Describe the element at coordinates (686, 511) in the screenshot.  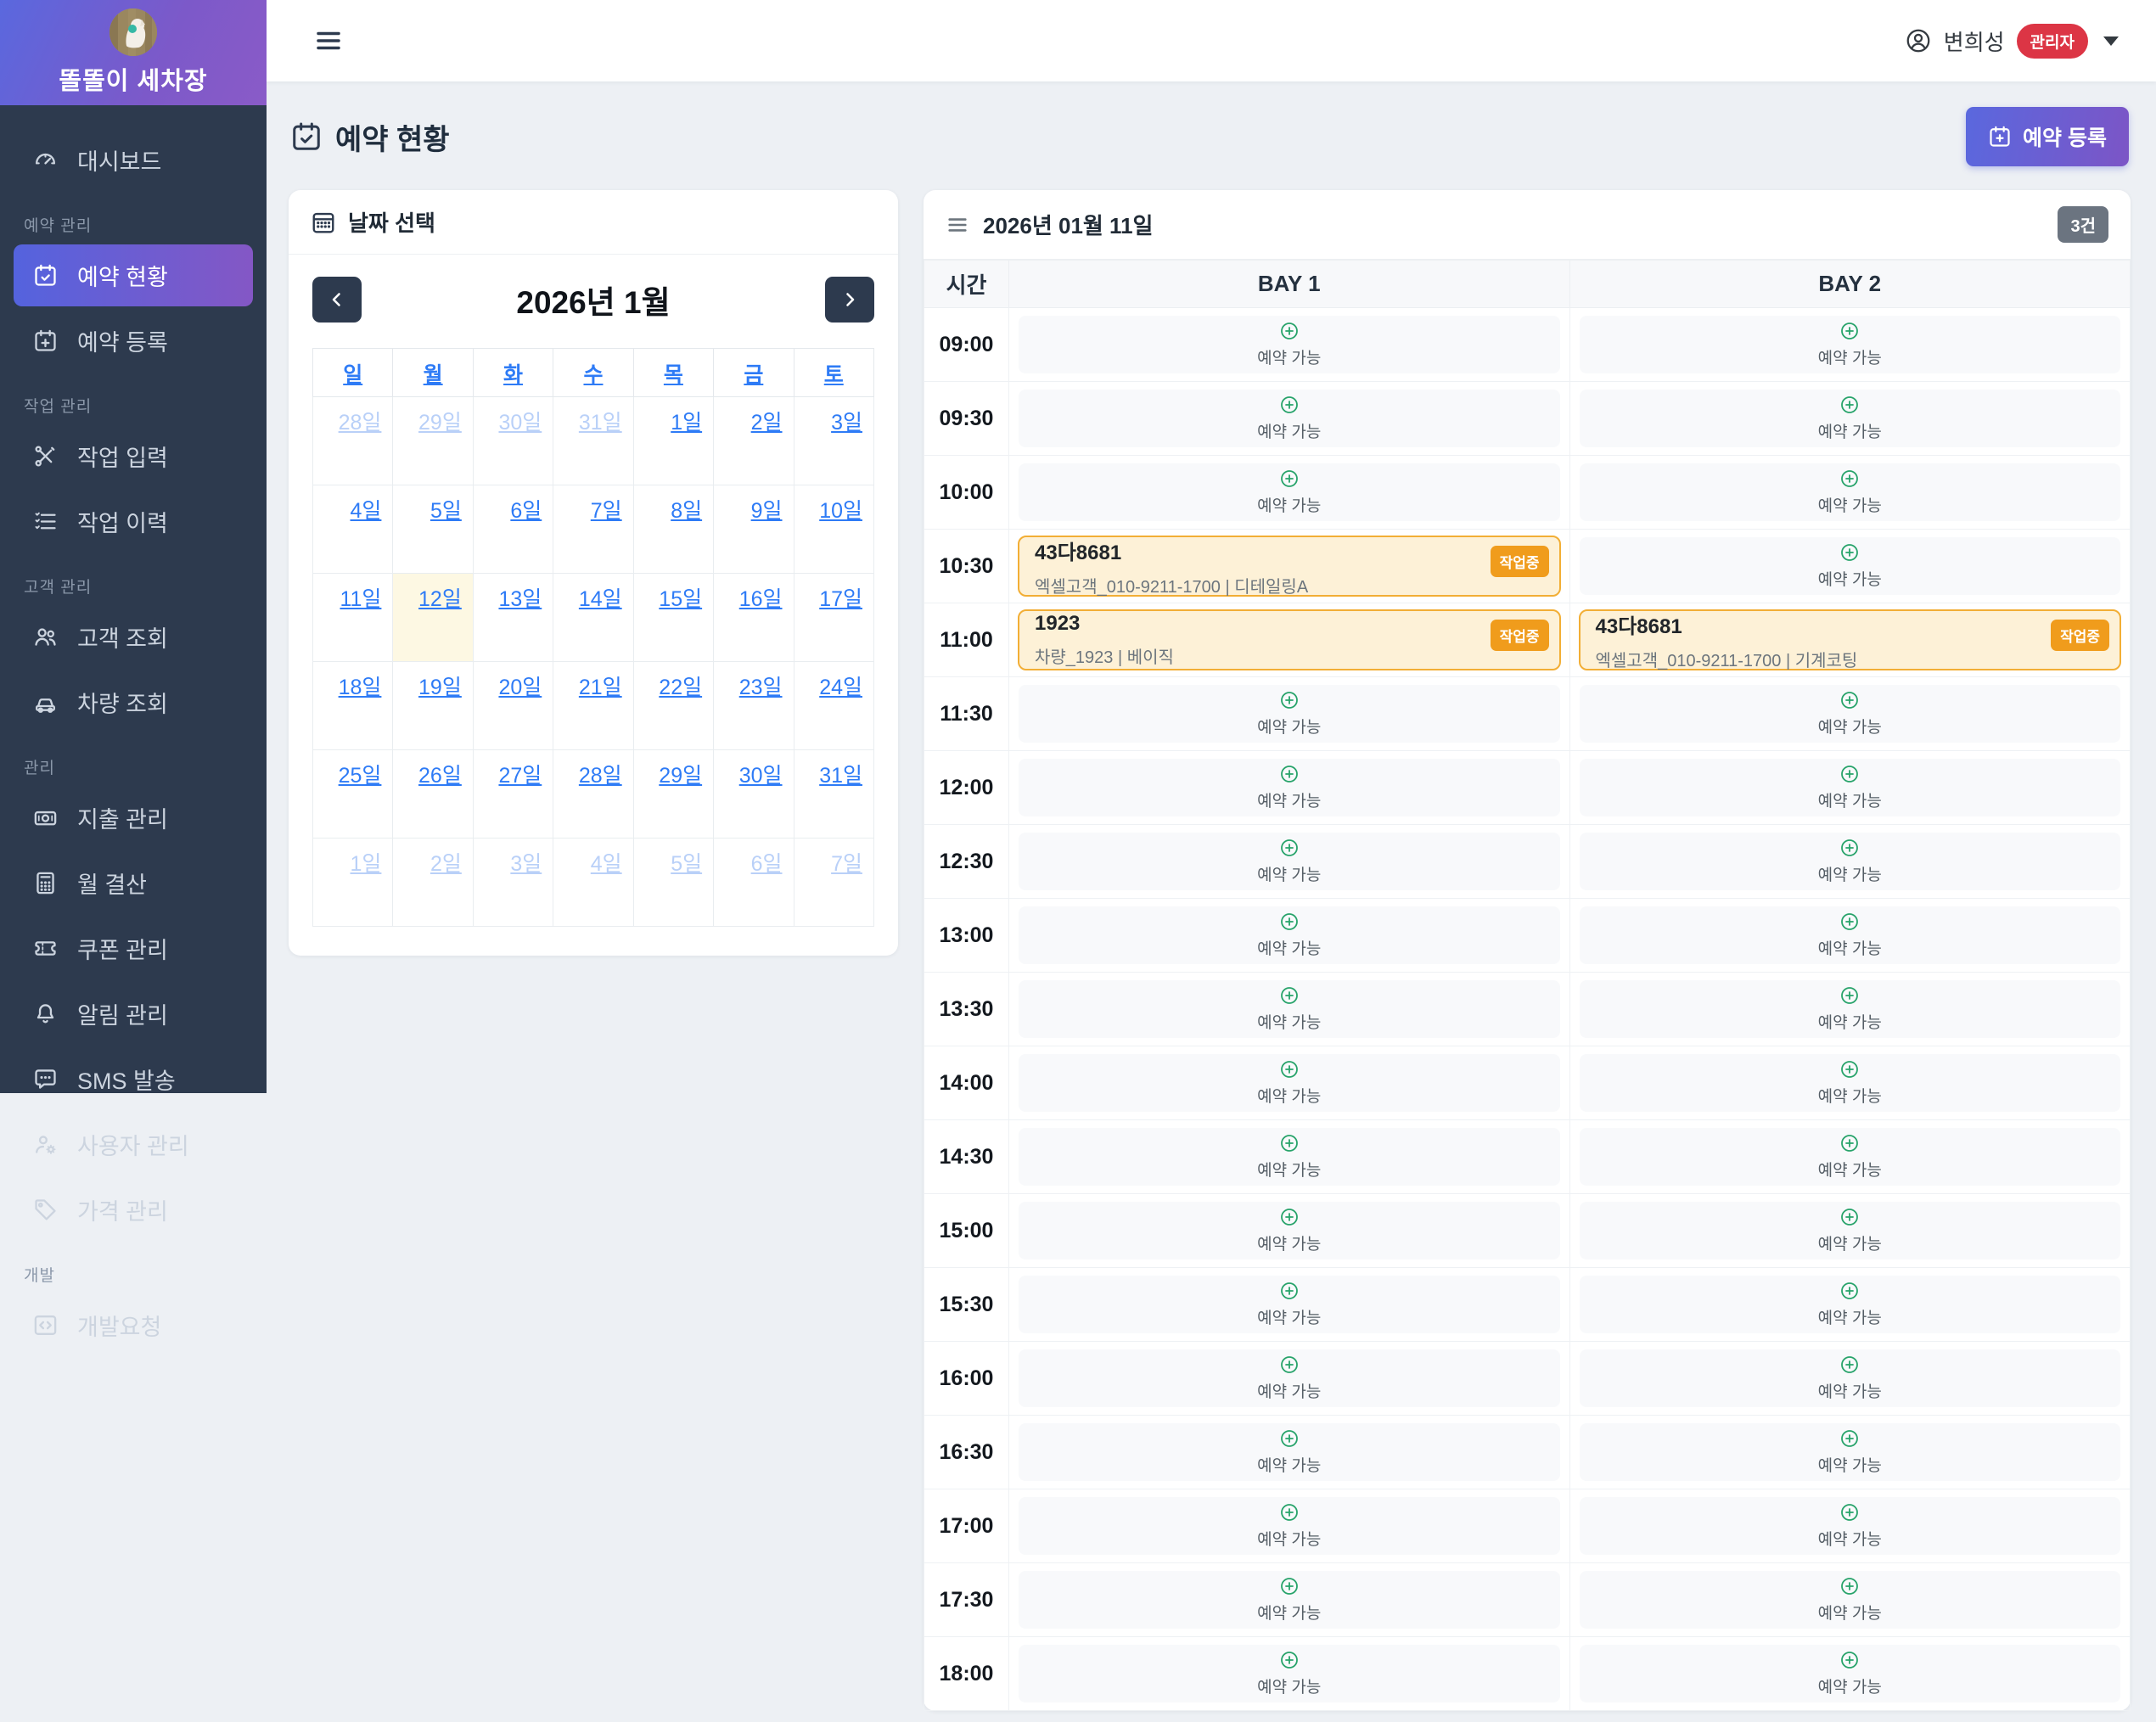
I see `day-link: 8일` at that location.